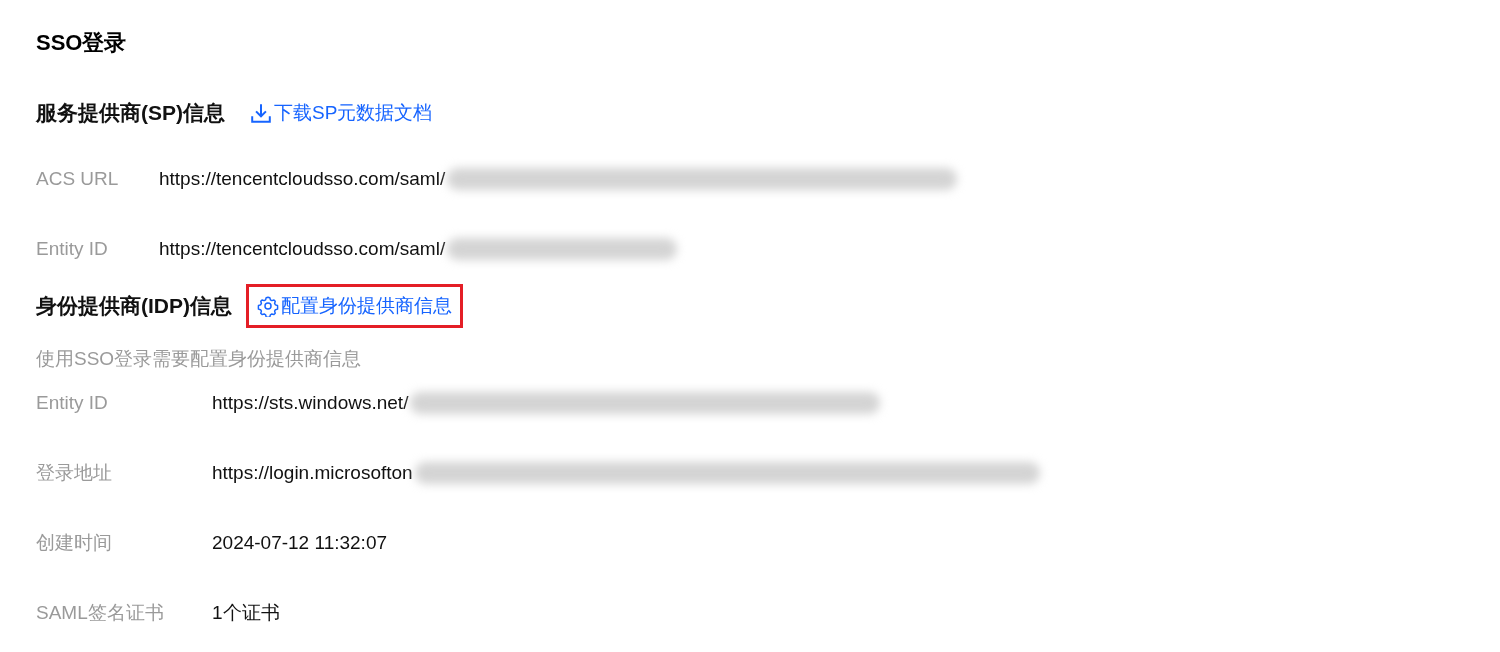 This screenshot has height=652, width=1500. Describe the element at coordinates (341, 113) in the screenshot. I see `download-link: 下载SP元数据文档` at that location.